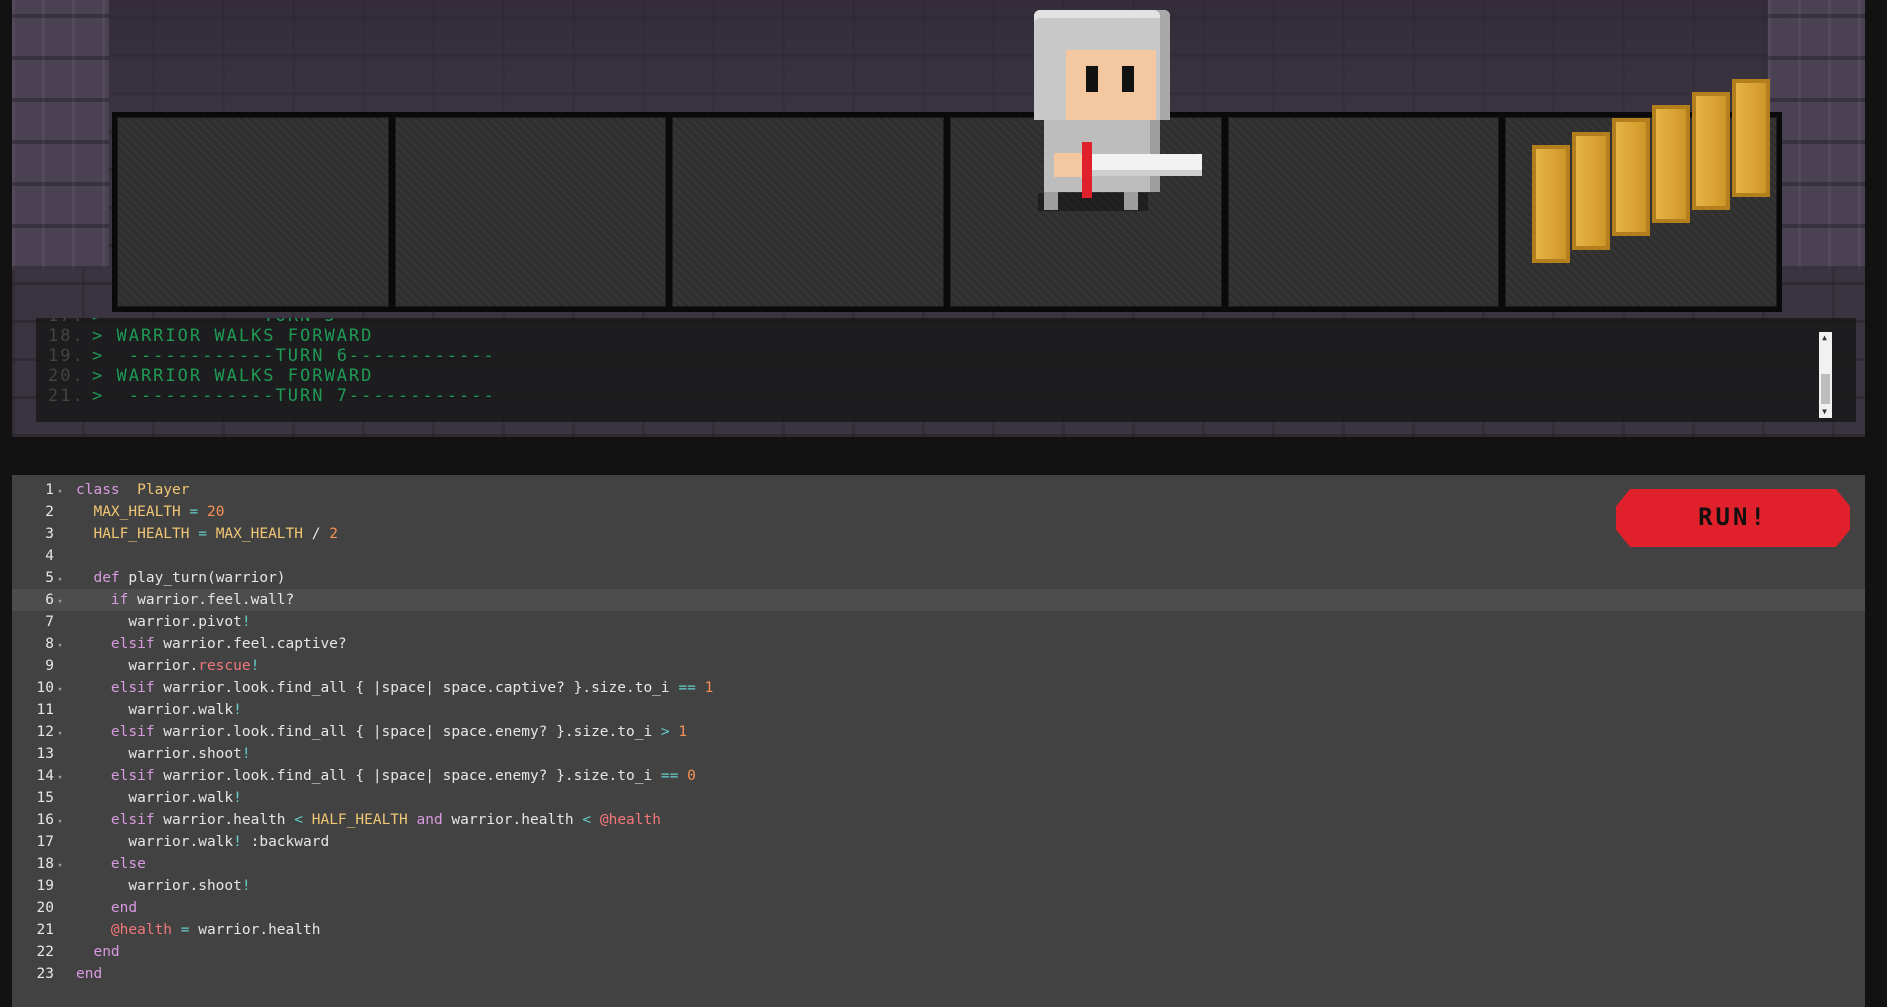 The width and height of the screenshot is (1887, 1007). I want to click on code-text: warrior.pivot!, so click(158, 622).